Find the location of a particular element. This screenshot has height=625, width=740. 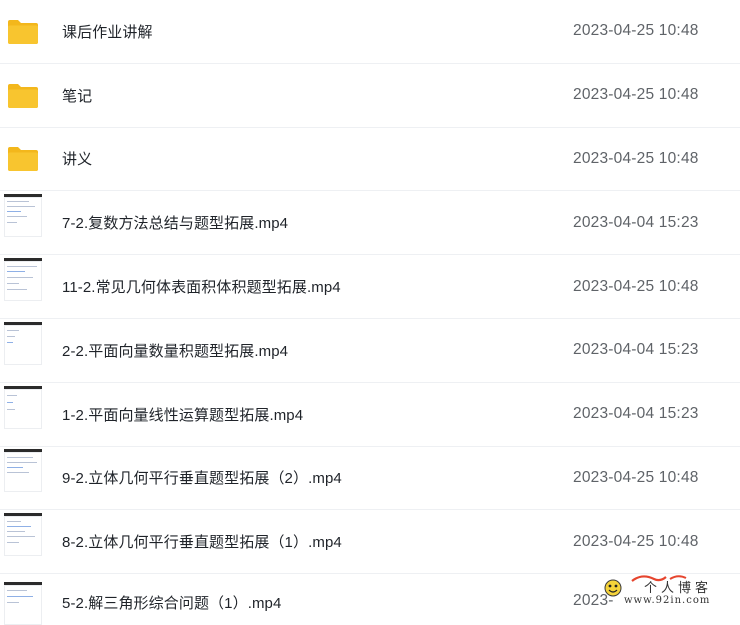

file-row-video: 11-2.常见几何体表面积体积题型拓展.mp4 2023-04-25 10:48 is located at coordinates (370, 287).